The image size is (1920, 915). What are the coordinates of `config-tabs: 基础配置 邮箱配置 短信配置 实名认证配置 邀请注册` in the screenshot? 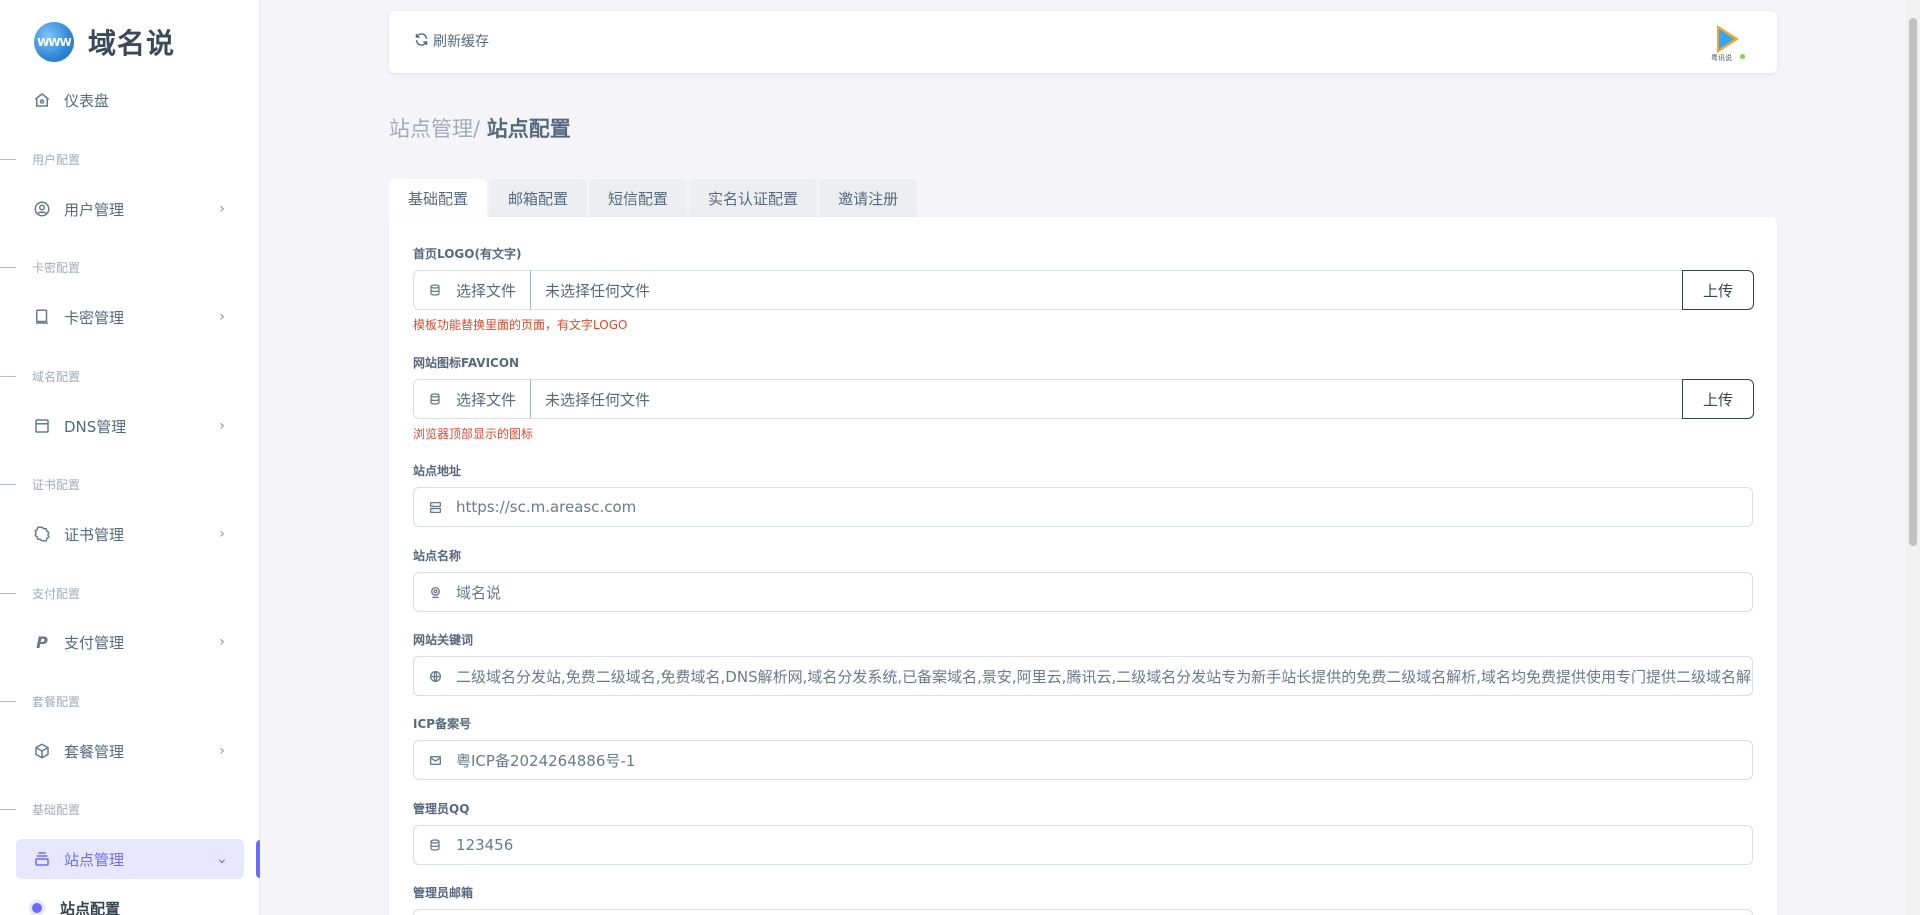 It's located at (654, 198).